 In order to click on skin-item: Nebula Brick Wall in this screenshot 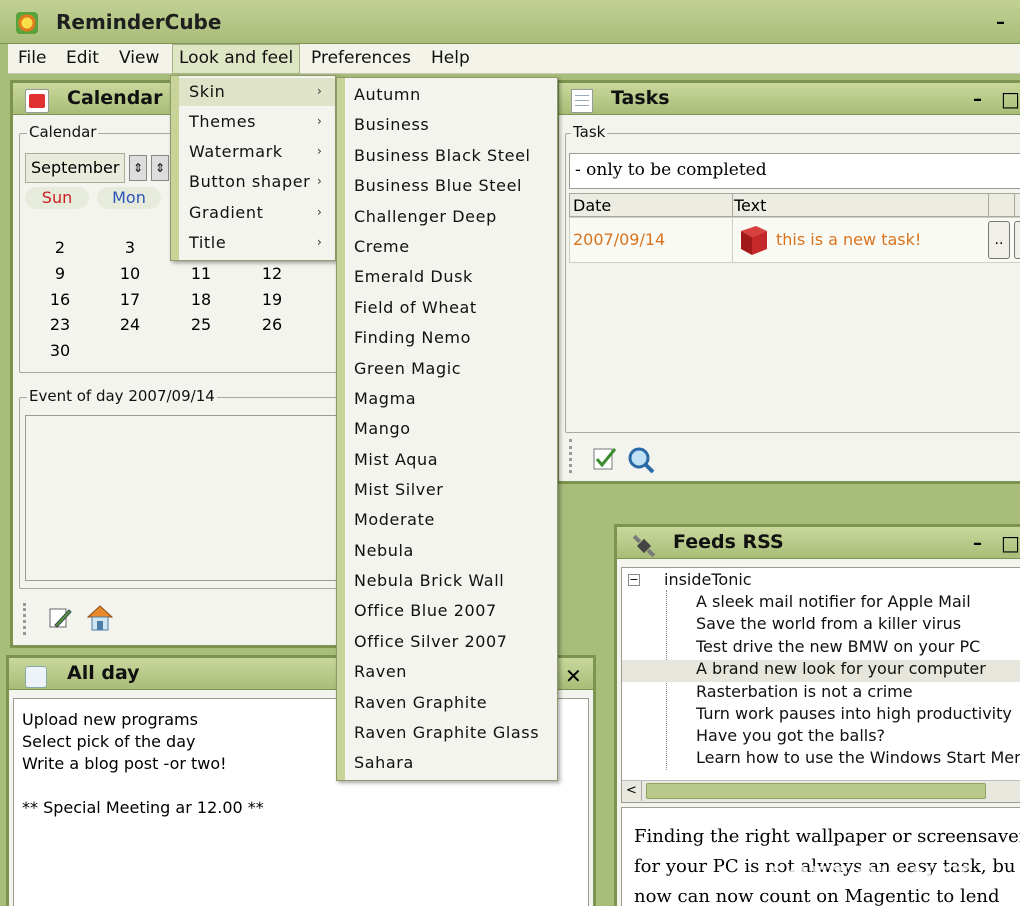, I will do `click(429, 580)`.